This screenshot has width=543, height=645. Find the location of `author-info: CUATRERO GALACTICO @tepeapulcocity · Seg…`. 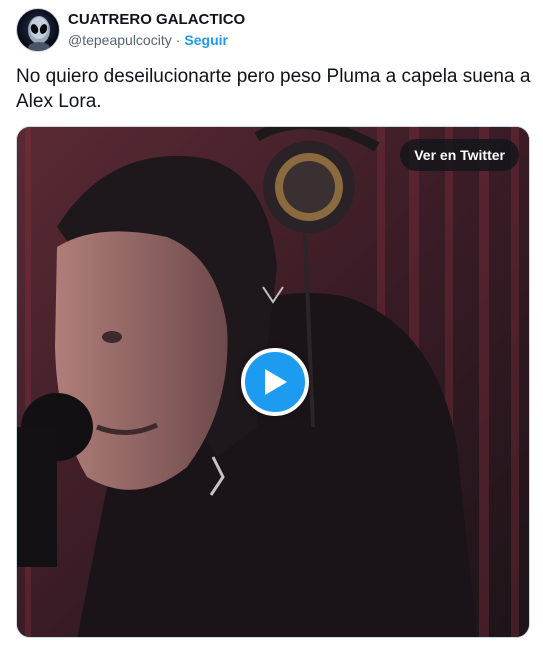

author-info: CUATRERO GALACTICO @tepeapulcocity · Seg… is located at coordinates (156, 30).